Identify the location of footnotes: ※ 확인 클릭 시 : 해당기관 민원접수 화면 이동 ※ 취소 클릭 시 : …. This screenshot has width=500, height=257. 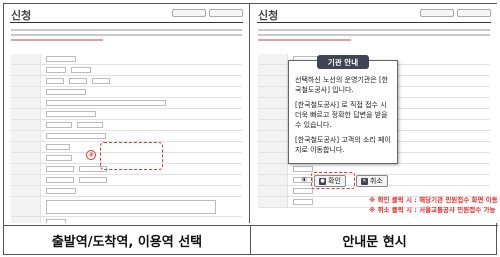
(433, 205).